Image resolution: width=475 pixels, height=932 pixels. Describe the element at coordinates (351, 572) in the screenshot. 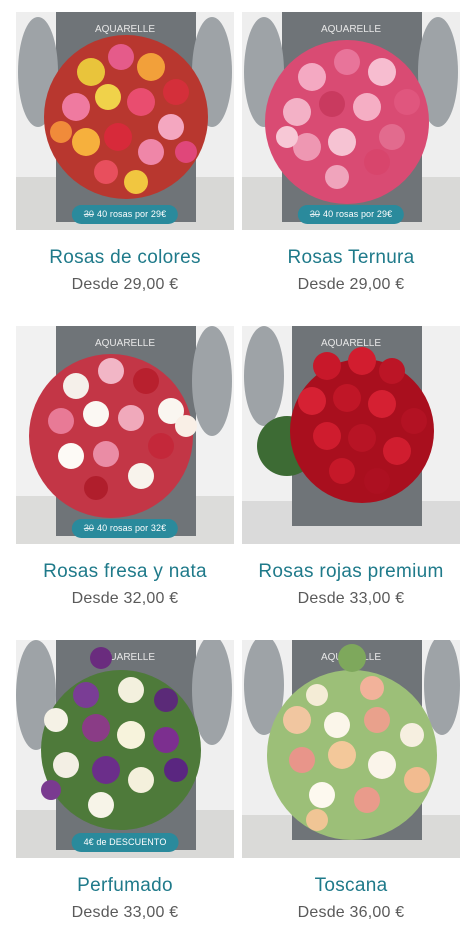

I see `product-title: Rosas rojas premium` at that location.